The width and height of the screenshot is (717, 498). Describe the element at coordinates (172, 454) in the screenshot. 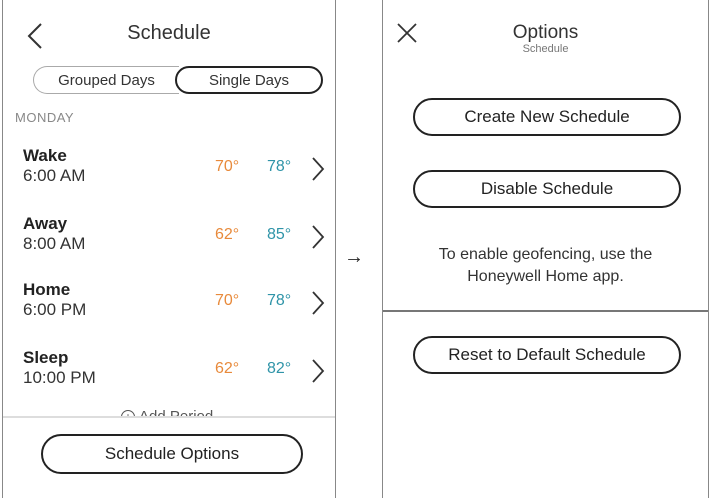

I see `schedule-options-button: Schedule Options` at that location.